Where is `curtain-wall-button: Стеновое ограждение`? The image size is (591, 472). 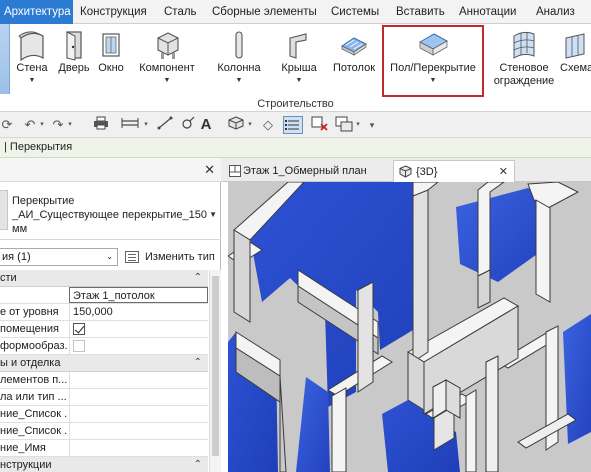
curtain-wall-button: Стеновое ограждение is located at coordinates (524, 58).